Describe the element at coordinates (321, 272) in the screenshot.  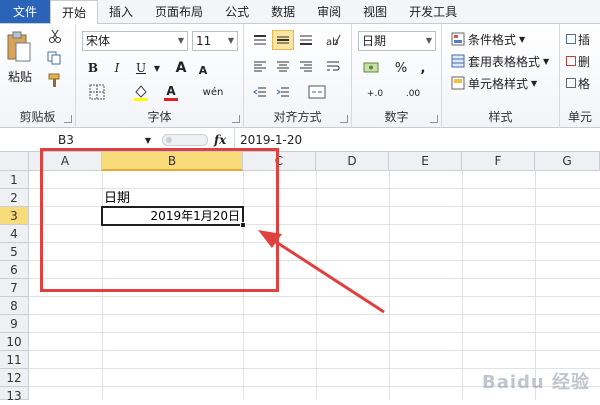
I see `annotation-arrow` at that location.